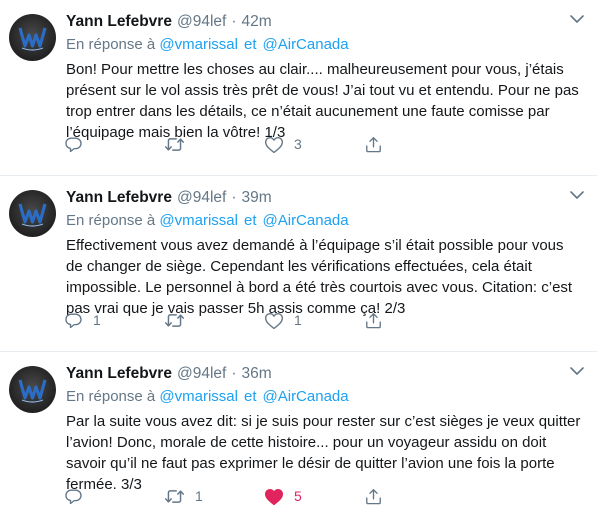 The width and height of the screenshot is (597, 527). I want to click on reply-button: 1, so click(82, 320).